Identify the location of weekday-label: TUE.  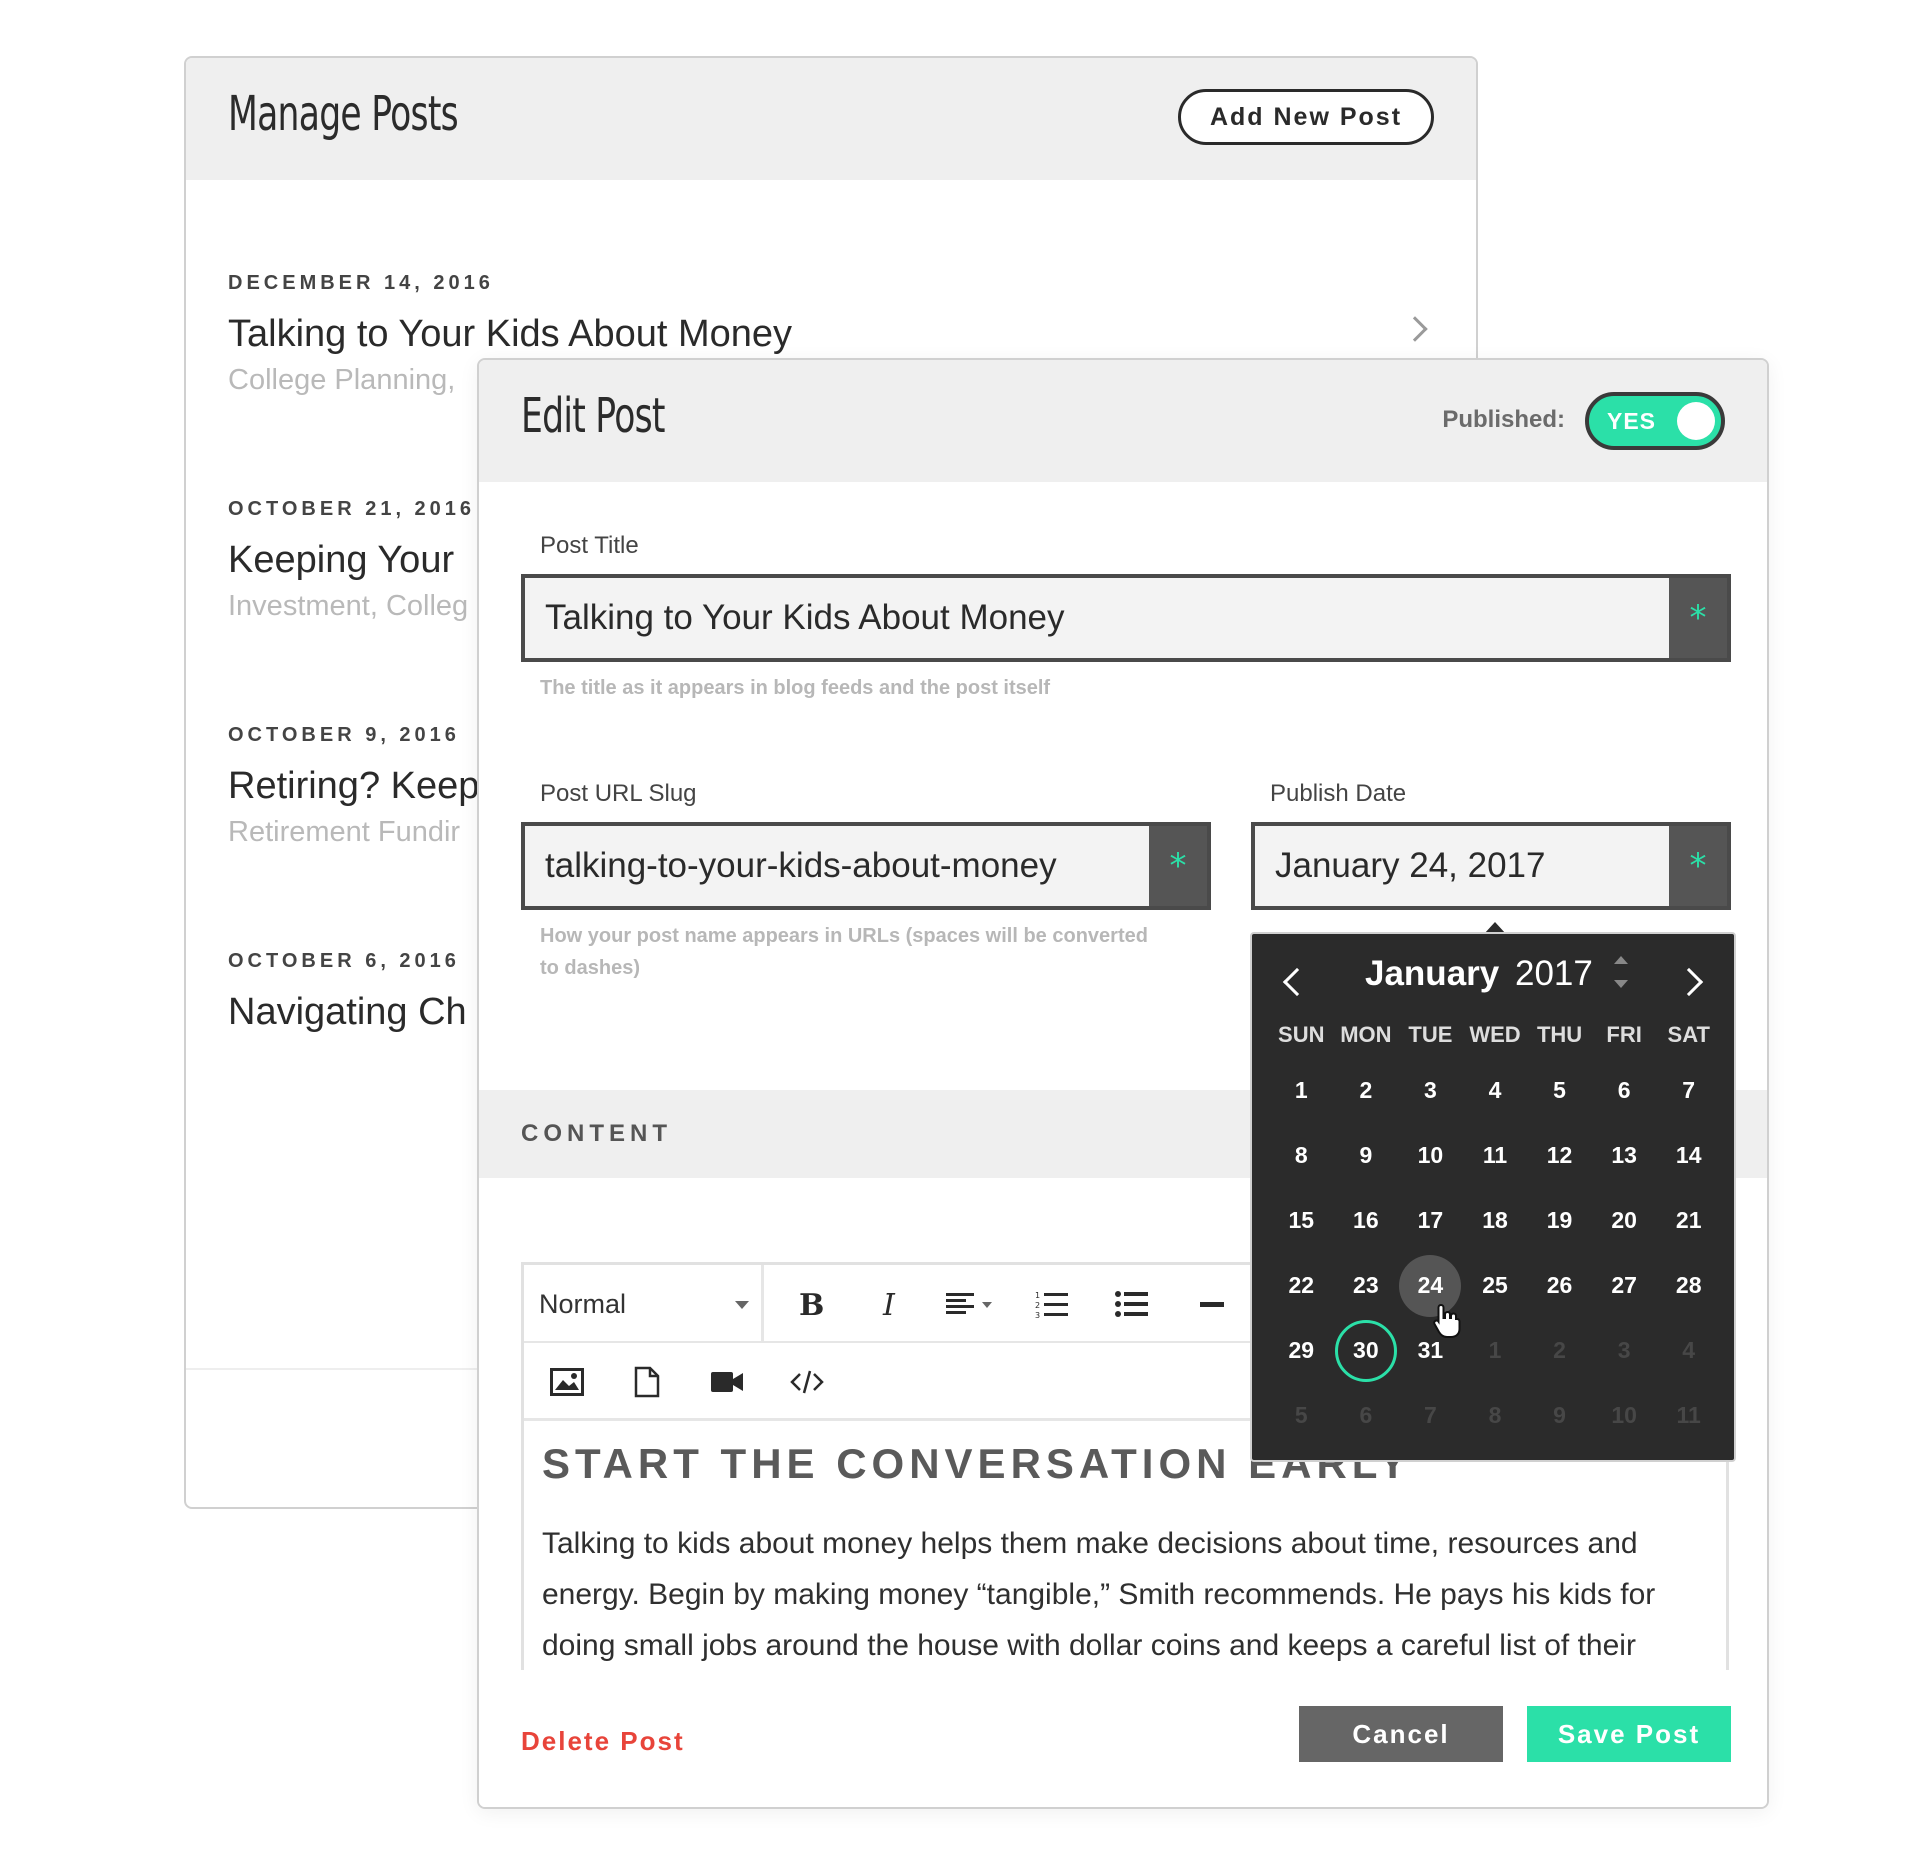
(1430, 1034).